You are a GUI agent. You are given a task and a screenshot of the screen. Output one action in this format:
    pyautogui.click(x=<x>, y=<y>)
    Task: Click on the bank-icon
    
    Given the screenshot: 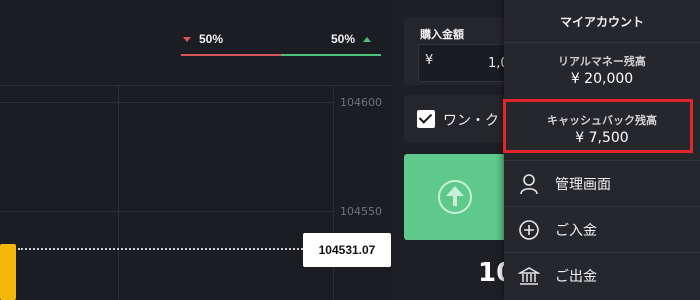 What is the action you would take?
    pyautogui.click(x=529, y=276)
    